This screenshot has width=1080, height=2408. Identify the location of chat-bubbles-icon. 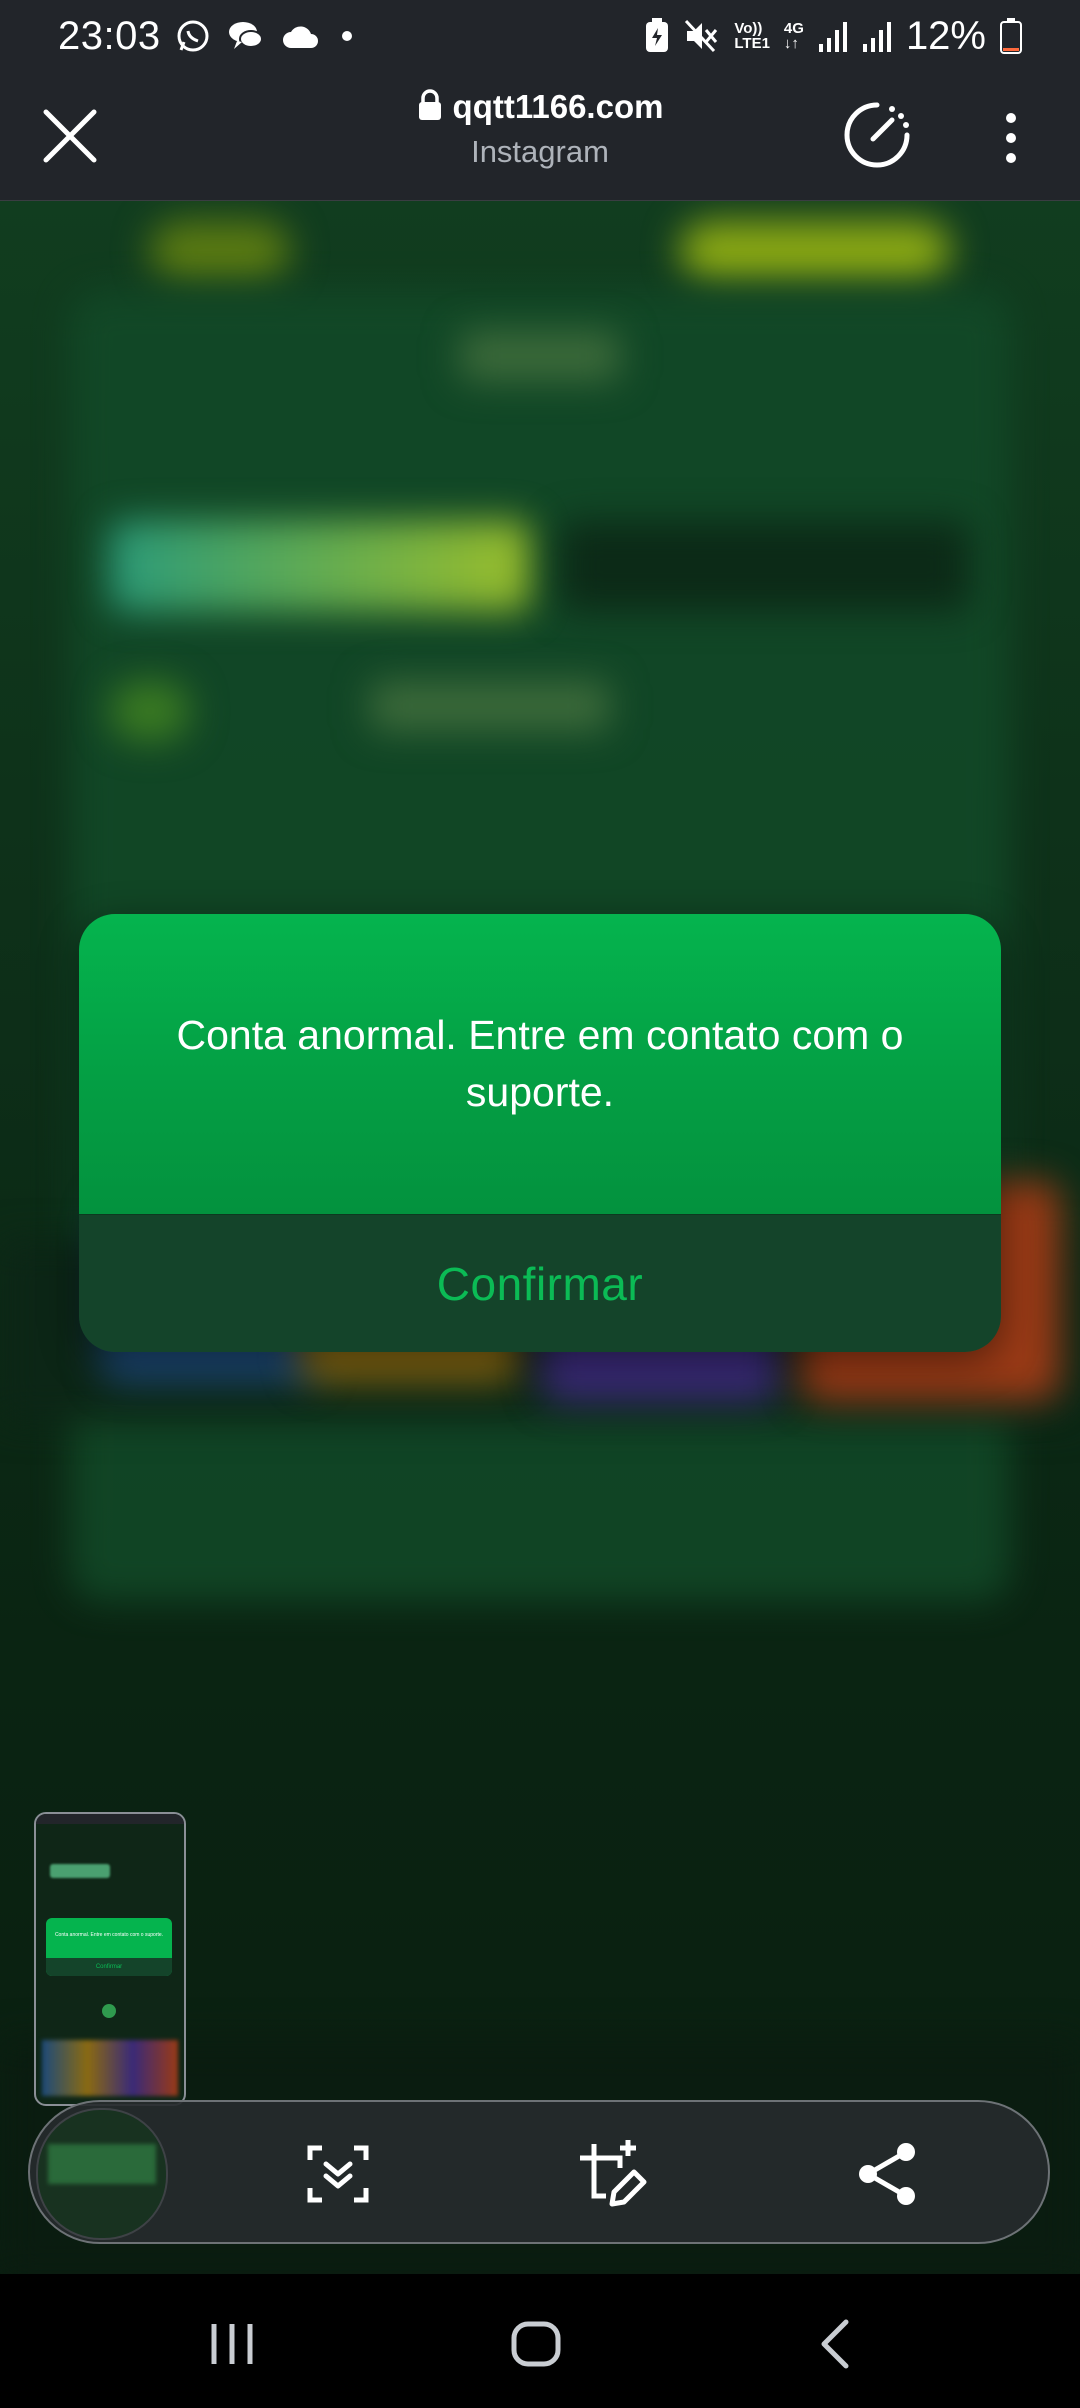
(246, 36).